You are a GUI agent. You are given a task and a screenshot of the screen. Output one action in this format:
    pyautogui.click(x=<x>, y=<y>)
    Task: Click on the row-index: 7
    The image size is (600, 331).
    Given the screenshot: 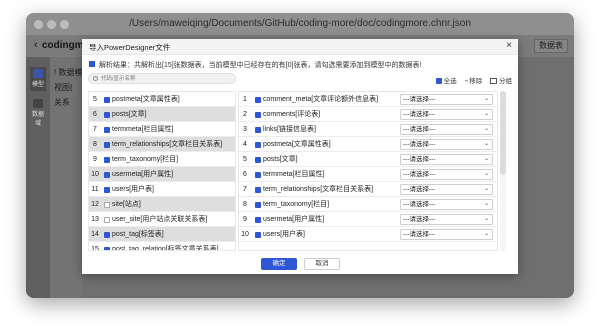 What is the action you would take?
    pyautogui.click(x=245, y=189)
    